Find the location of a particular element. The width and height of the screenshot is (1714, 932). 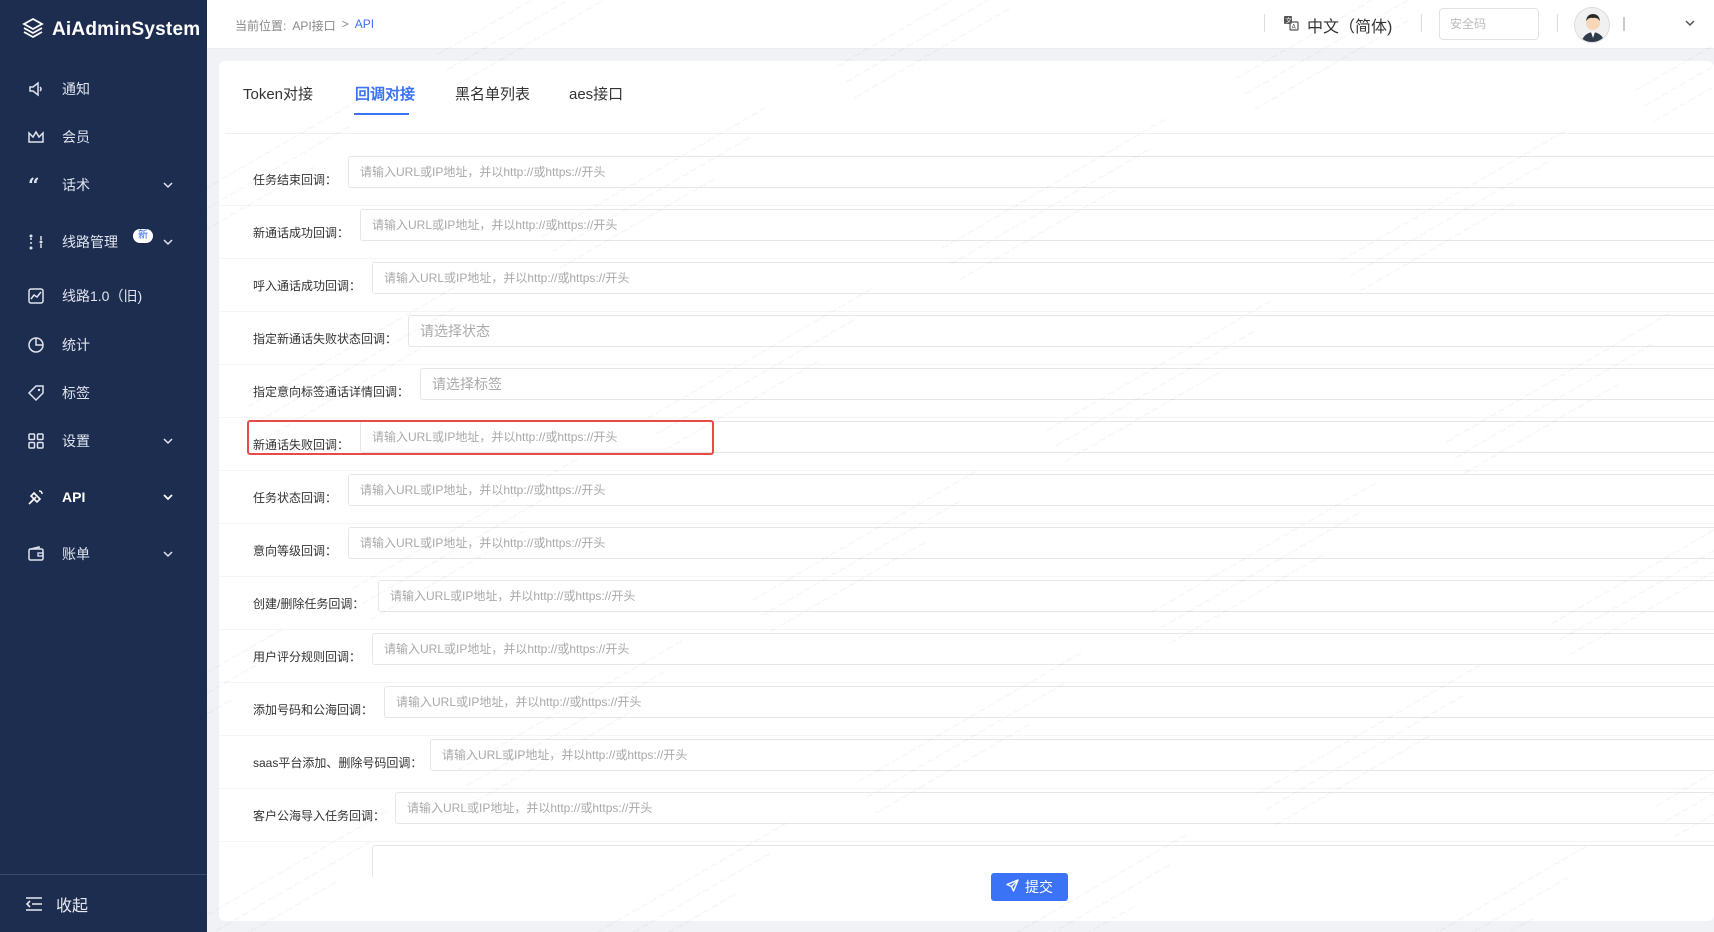

sidebar-item-label: 标签 is located at coordinates (76, 393).